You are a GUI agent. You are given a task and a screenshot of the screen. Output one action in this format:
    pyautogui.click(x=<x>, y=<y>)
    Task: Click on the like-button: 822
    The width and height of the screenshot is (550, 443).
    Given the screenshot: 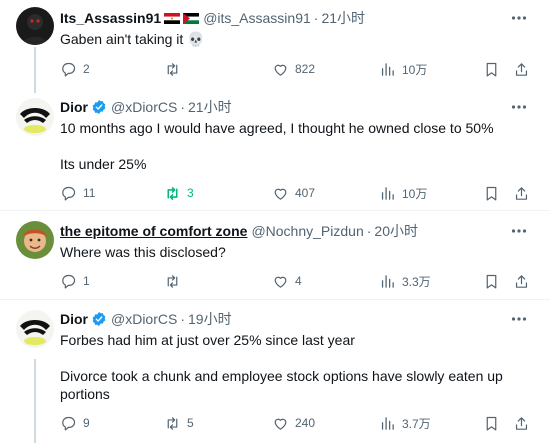 What is the action you would take?
    pyautogui.click(x=293, y=69)
    